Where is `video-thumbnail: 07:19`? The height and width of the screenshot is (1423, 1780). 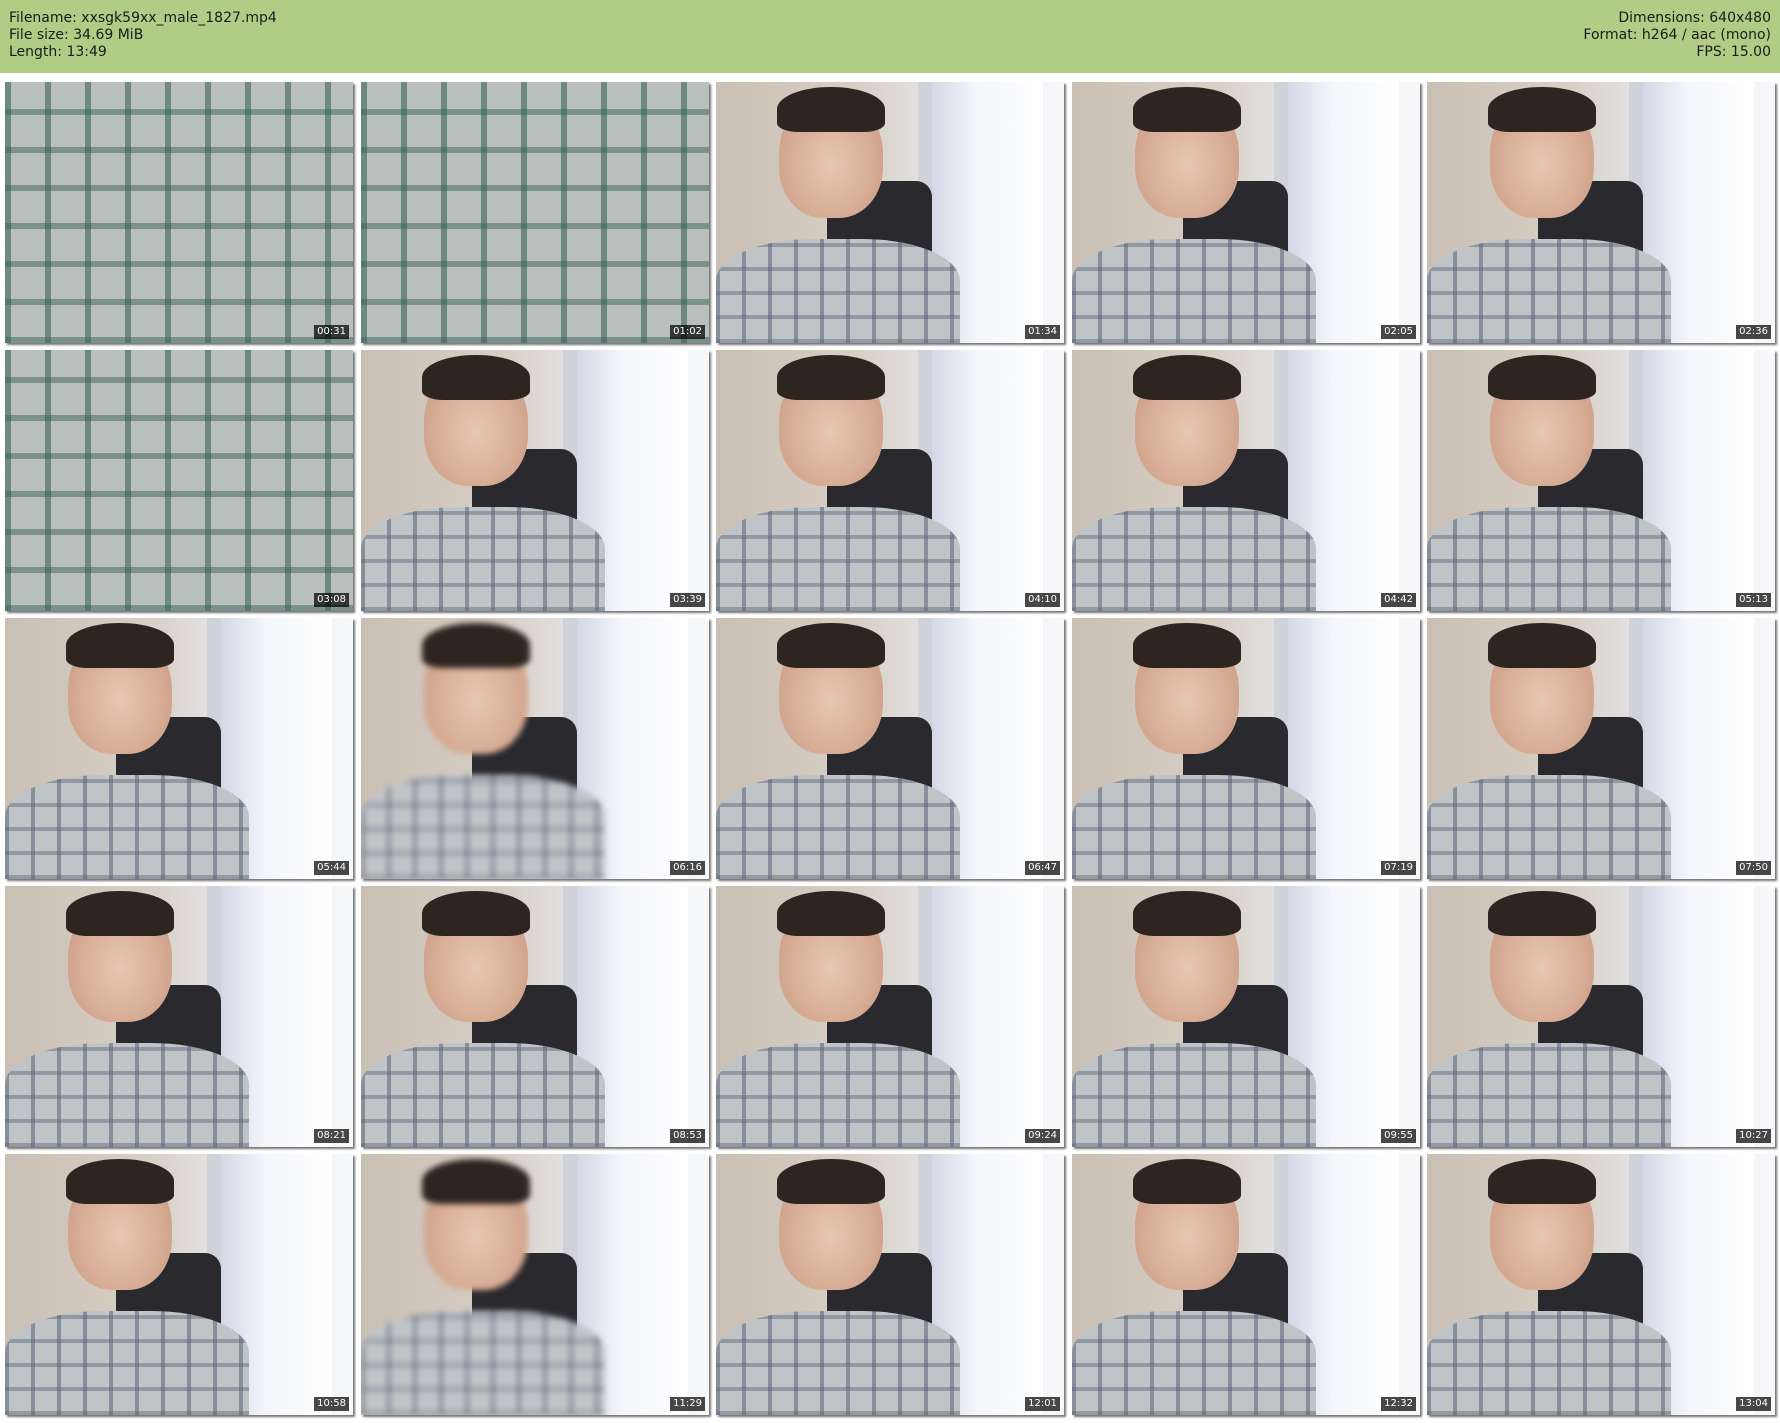
video-thumbnail: 07:19 is located at coordinates (1246, 748).